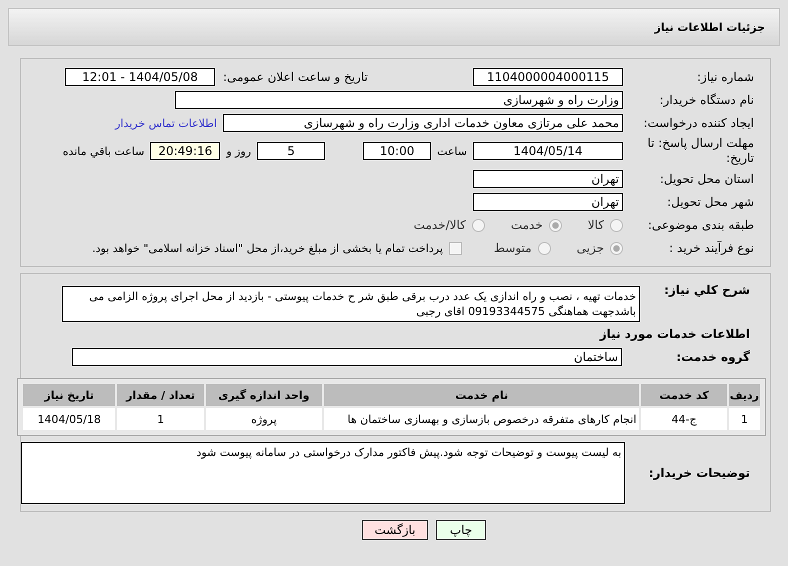 The height and width of the screenshot is (566, 788). Describe the element at coordinates (548, 151) in the screenshot. I see `deadline-date-field: 1404/05/14` at that location.